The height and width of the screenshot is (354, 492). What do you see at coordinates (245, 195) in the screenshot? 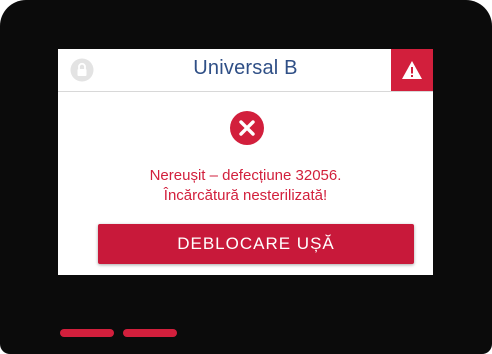
I see `error-message-line-2: Încărcătură nesterilizată!` at bounding box center [245, 195].